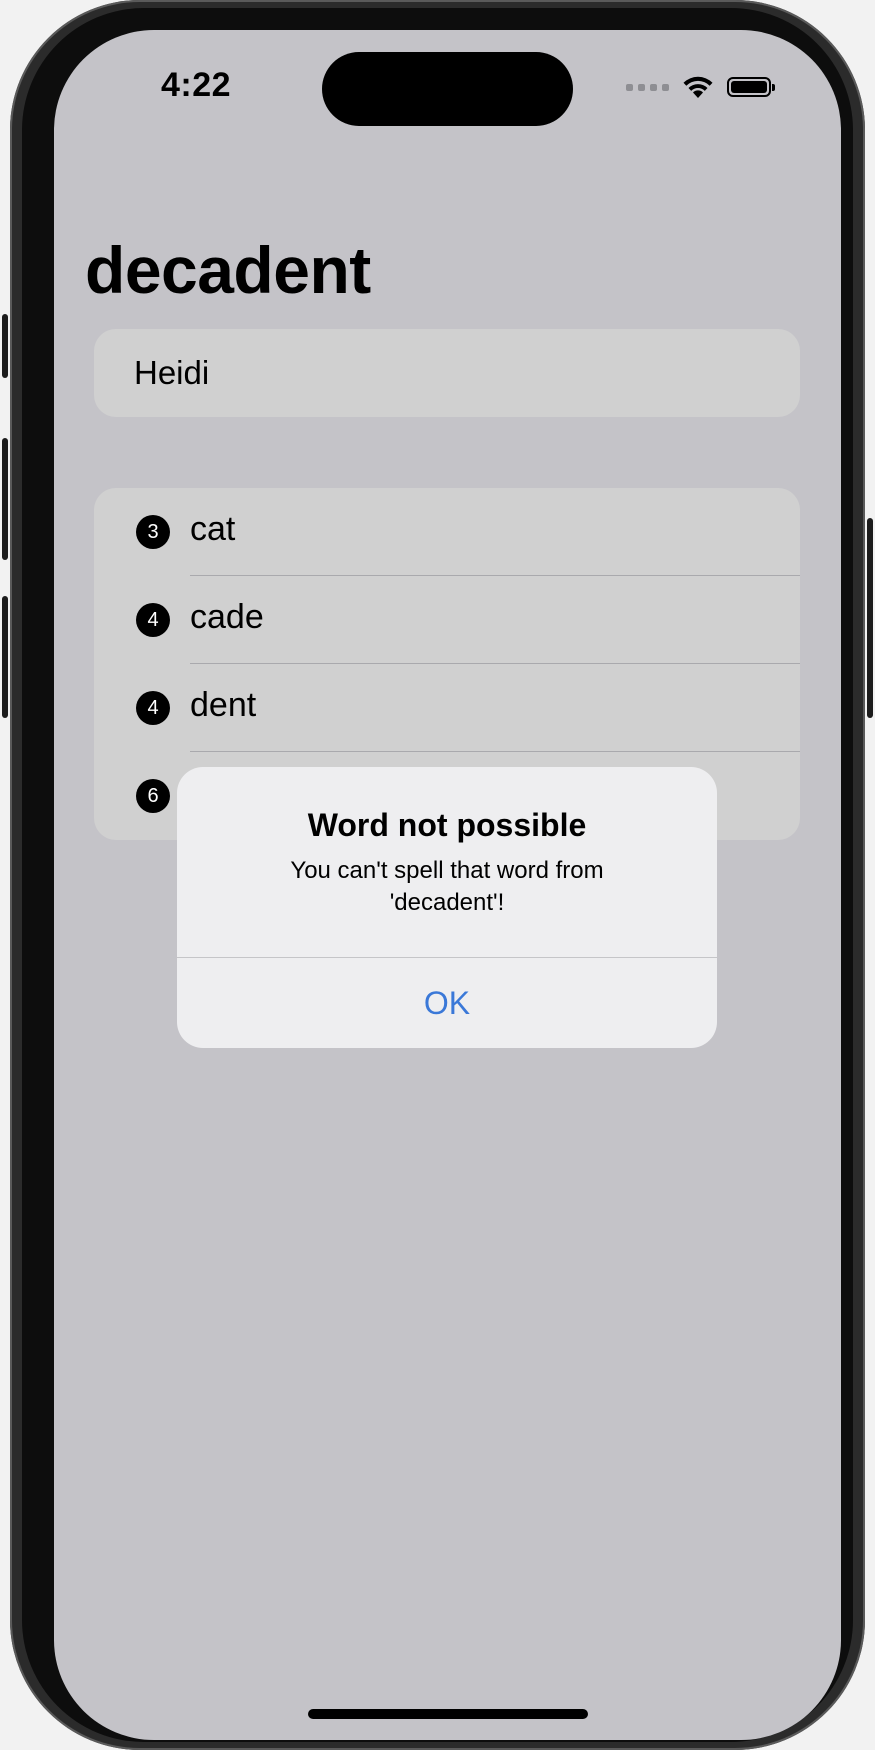  I want to click on action-button, so click(5, 346).